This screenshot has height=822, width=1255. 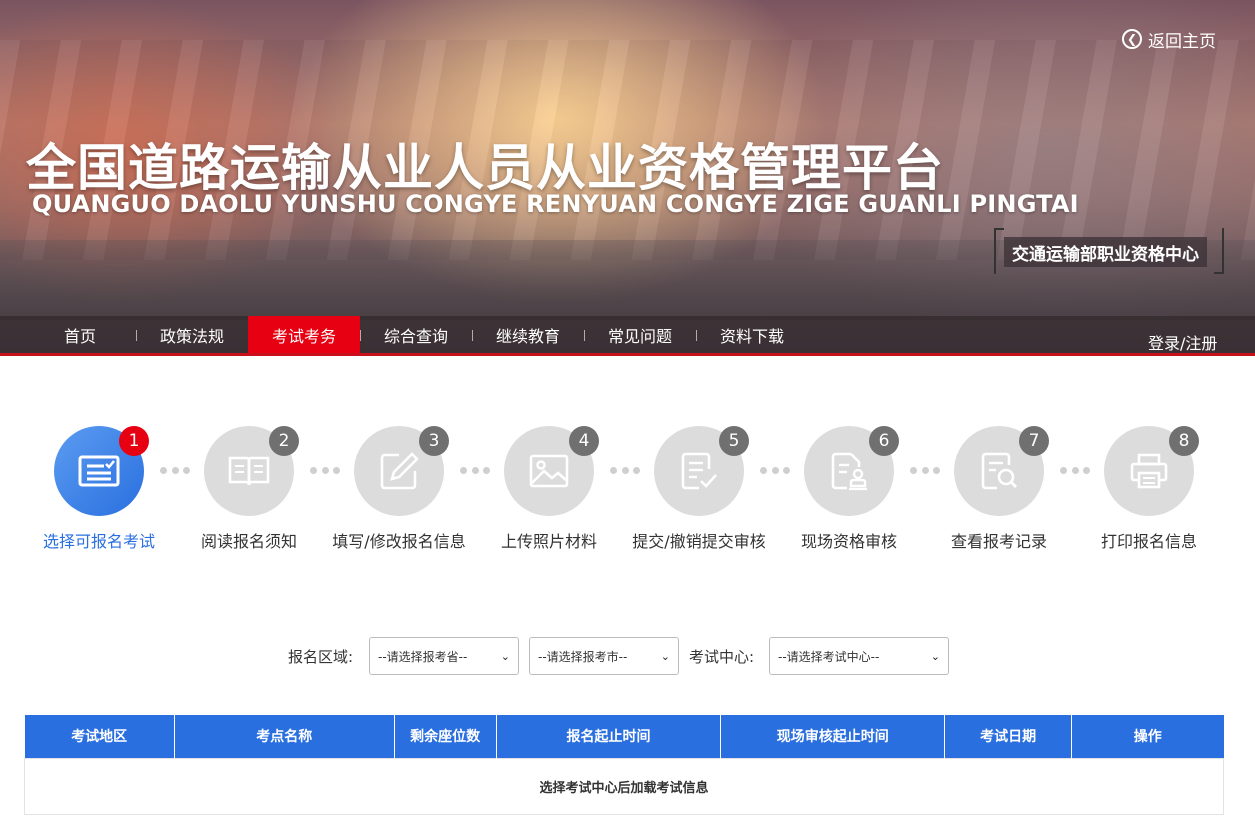 What do you see at coordinates (416, 334) in the screenshot?
I see `nav-item-query: 综合查询` at bounding box center [416, 334].